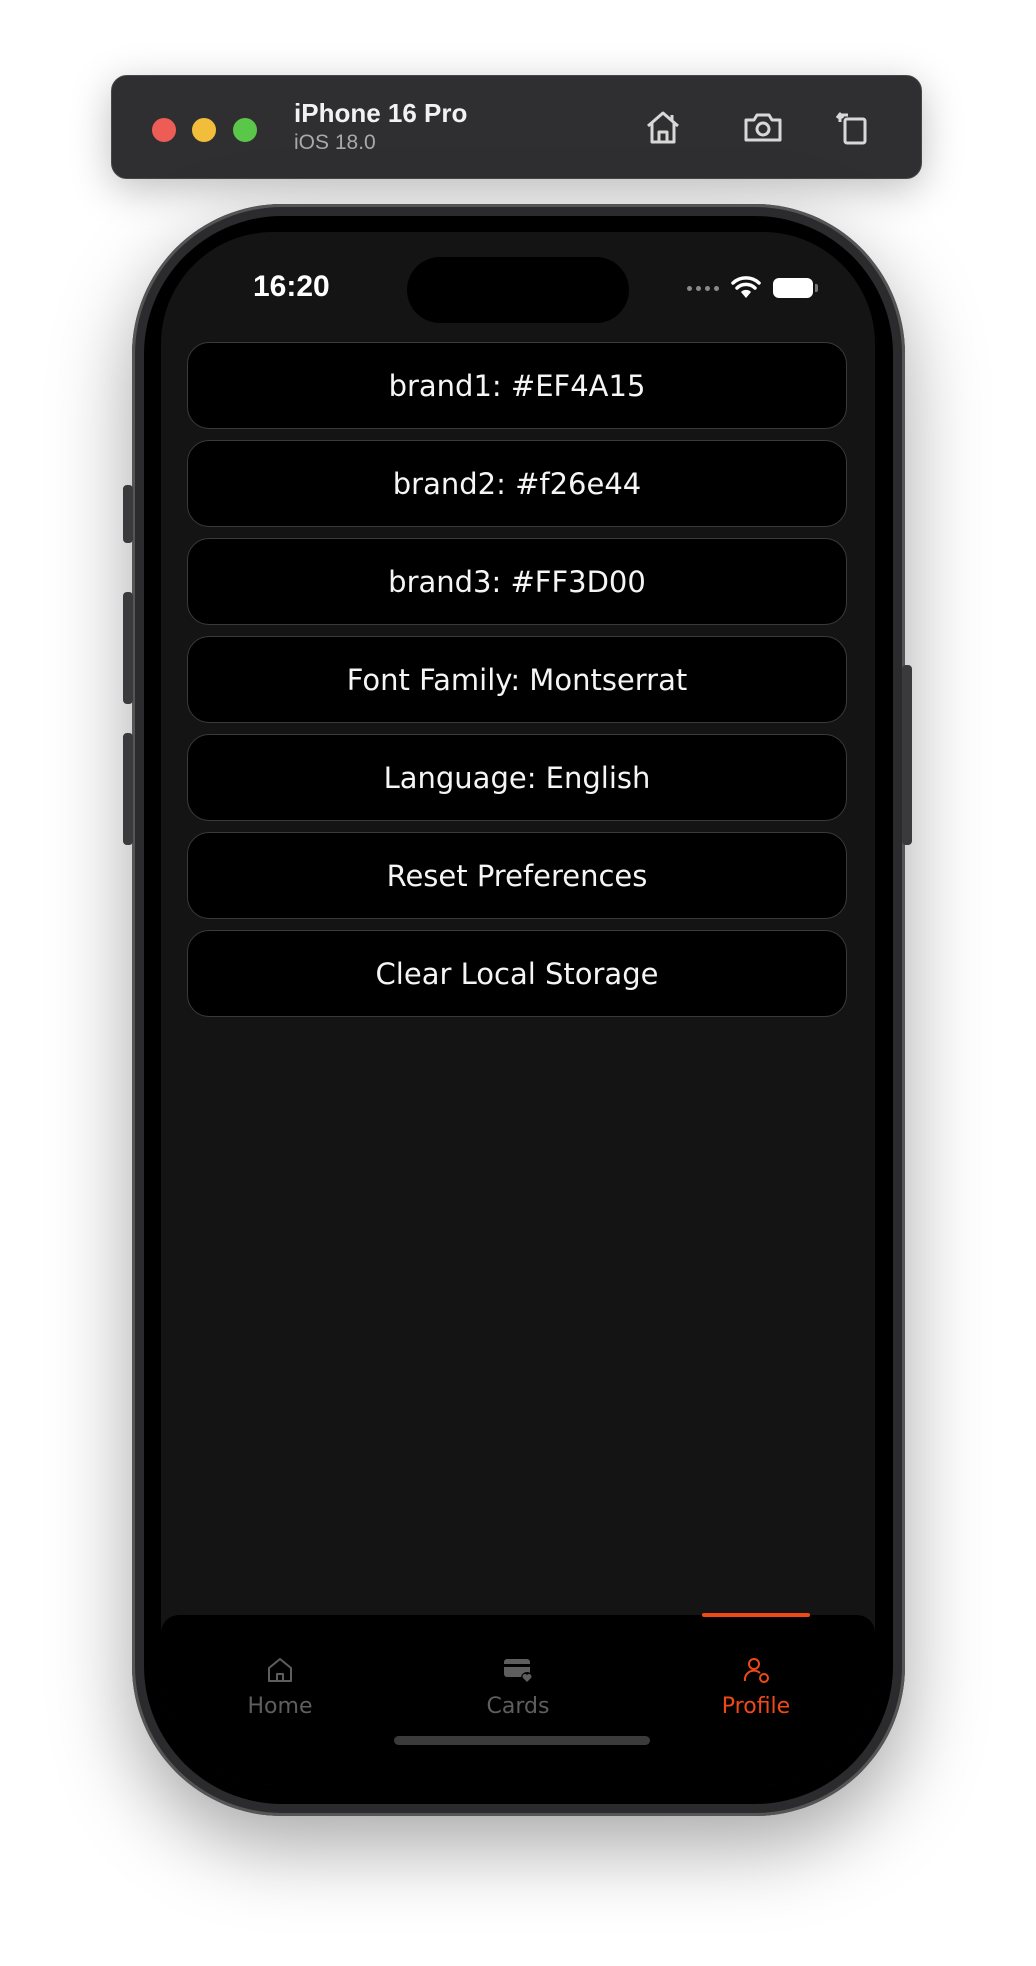 The width and height of the screenshot is (1036, 1966). Describe the element at coordinates (795, 288) in the screenshot. I see `battery-icon` at that location.